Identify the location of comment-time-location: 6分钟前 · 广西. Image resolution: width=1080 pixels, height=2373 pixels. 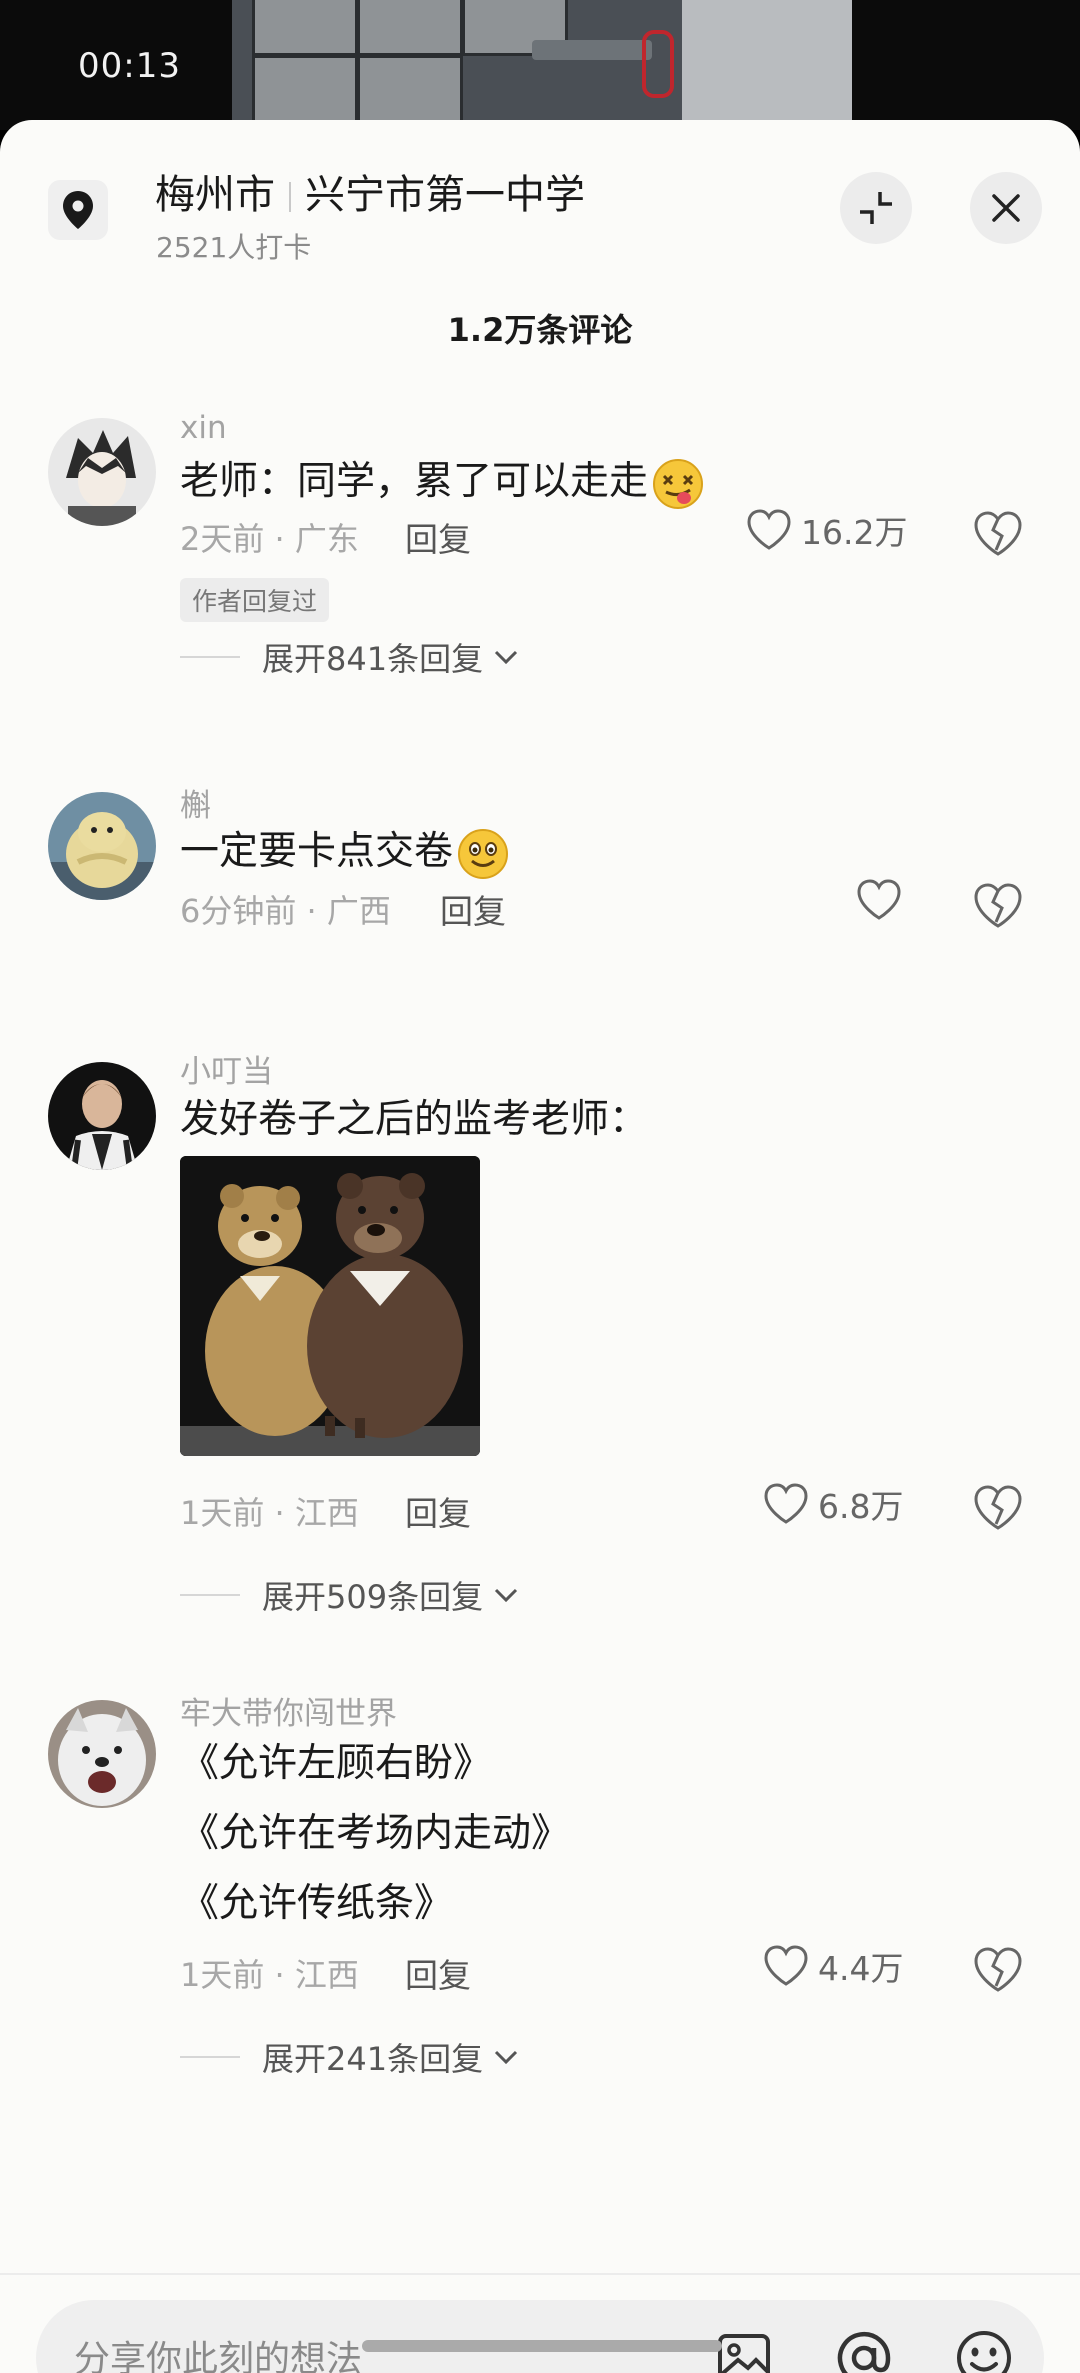
(285, 911).